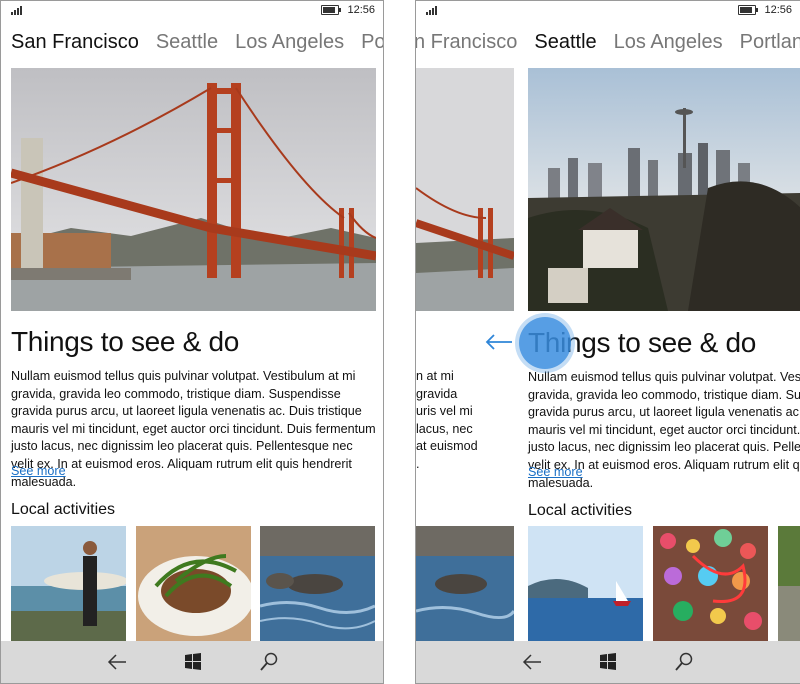  I want to click on activity-seals-thumbnail, so click(317, 583).